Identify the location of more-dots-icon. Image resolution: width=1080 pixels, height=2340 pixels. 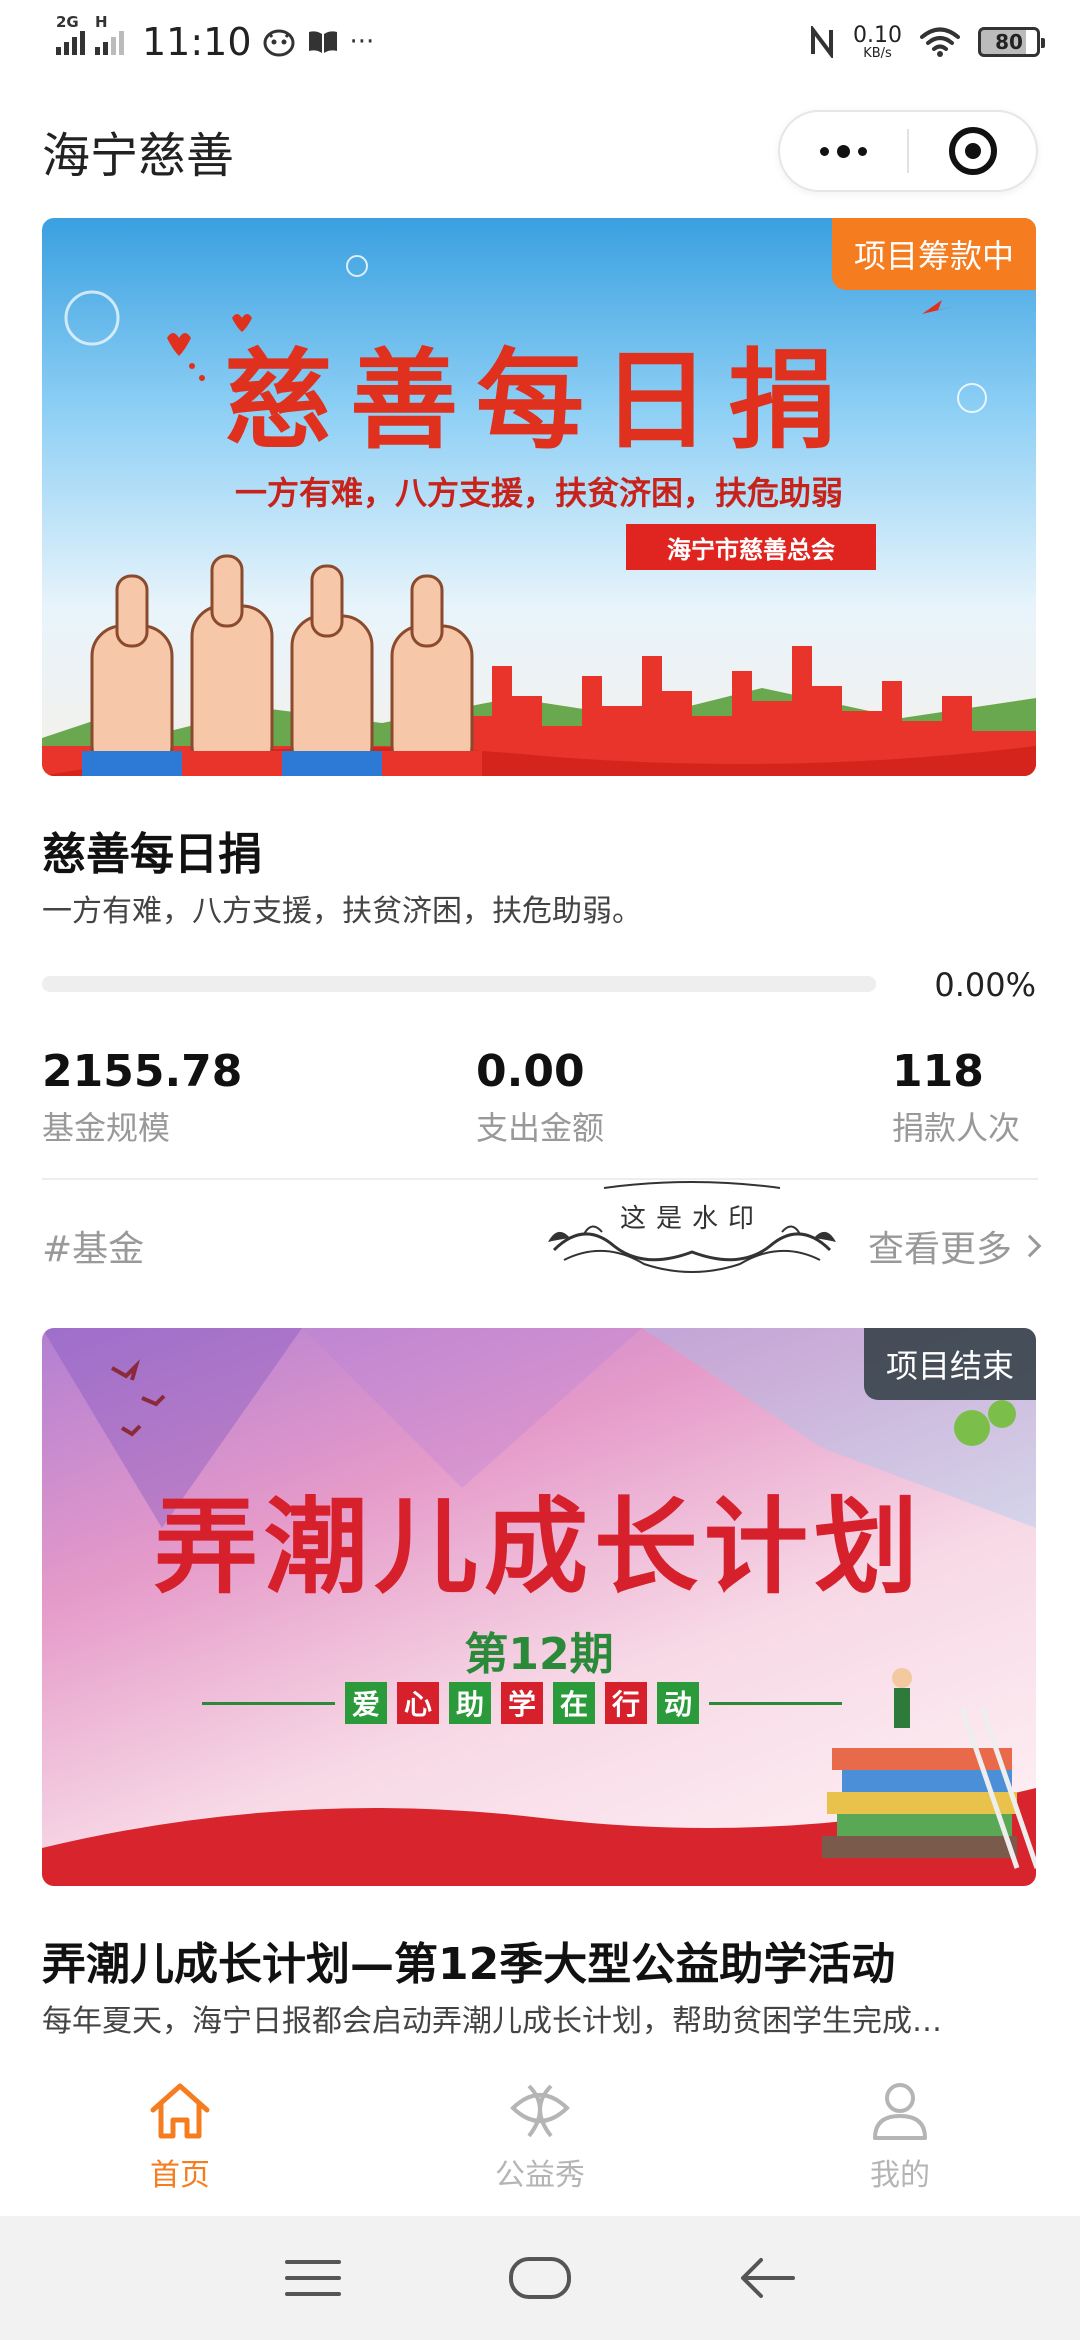
(843, 151).